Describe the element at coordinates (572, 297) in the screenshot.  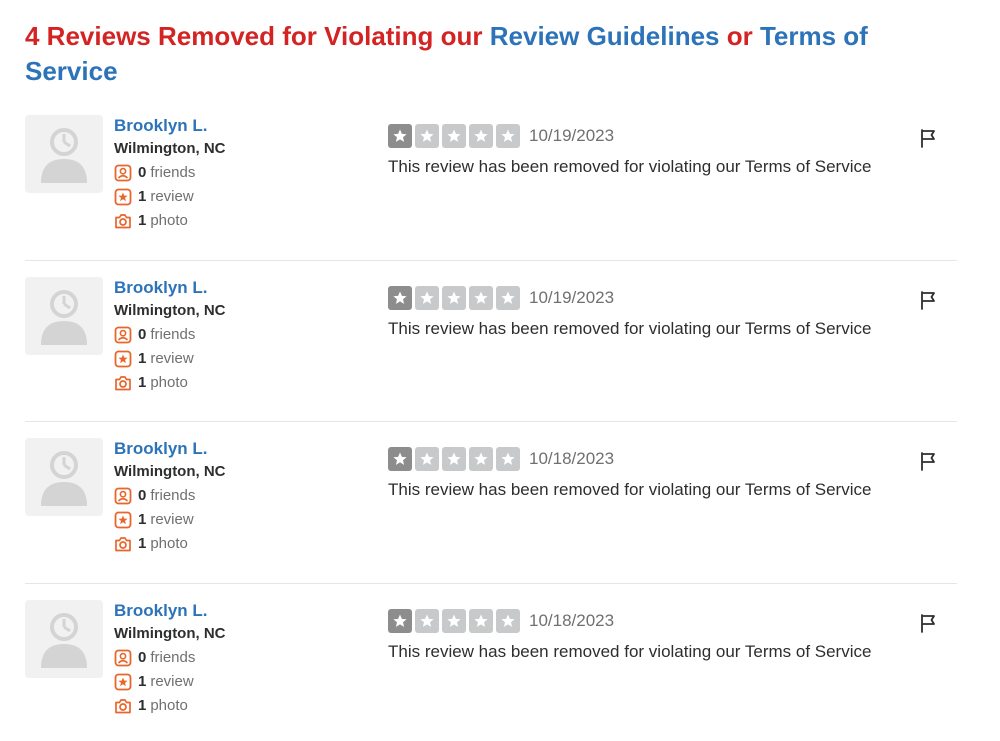
I see `review-date: 10/19/2023` at that location.